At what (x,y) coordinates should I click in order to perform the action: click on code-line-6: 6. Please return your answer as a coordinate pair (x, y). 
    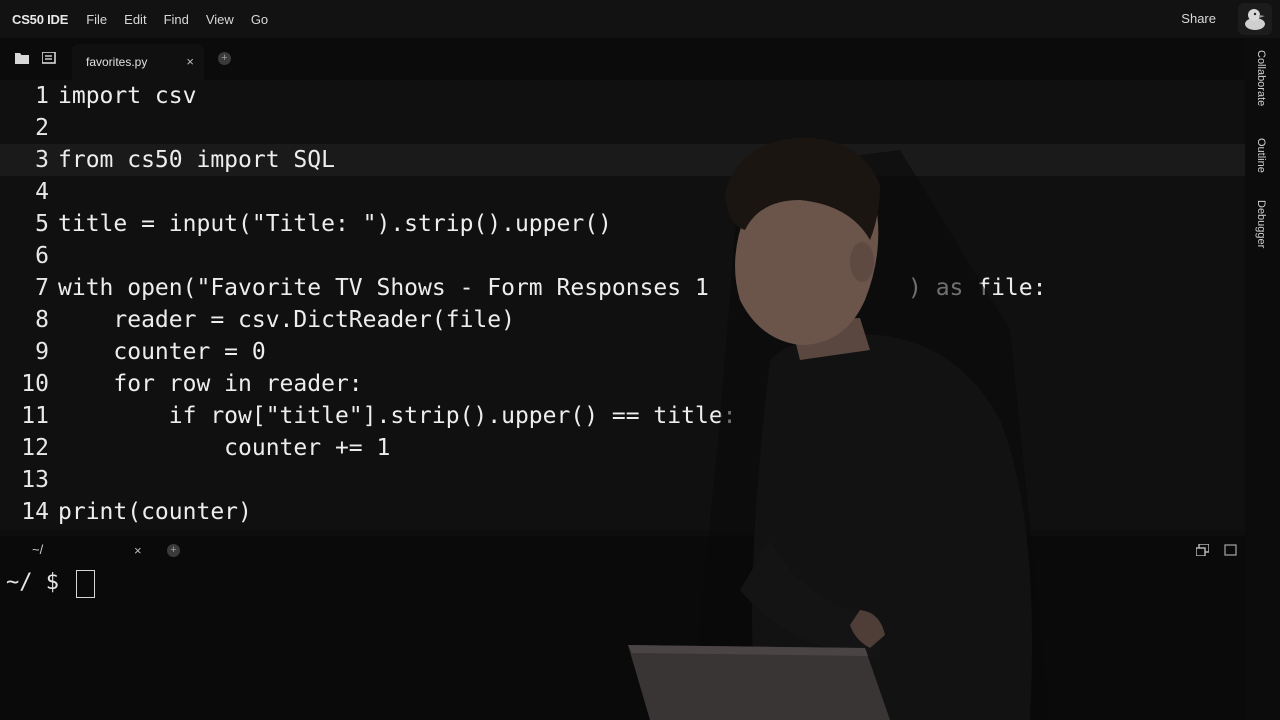
    Looking at the image, I should click on (622, 256).